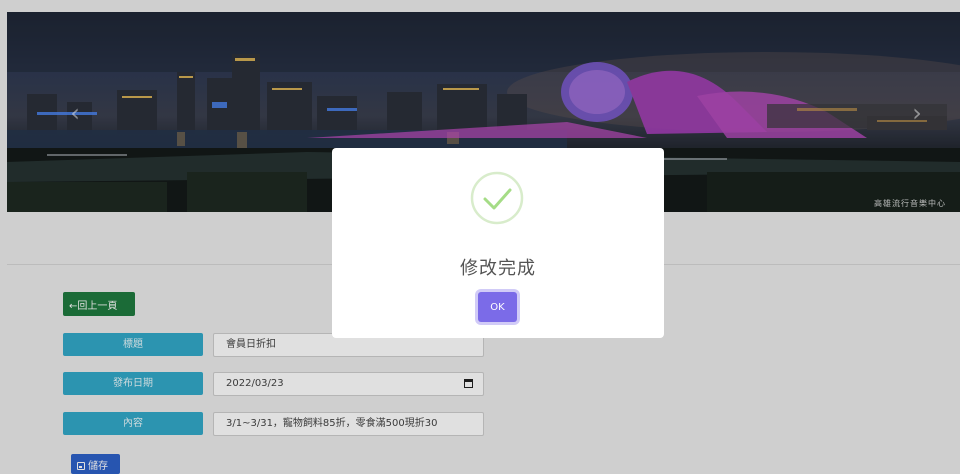 This screenshot has width=960, height=474. What do you see at coordinates (498, 243) in the screenshot?
I see `success-dialog: 修改完成 OK` at bounding box center [498, 243].